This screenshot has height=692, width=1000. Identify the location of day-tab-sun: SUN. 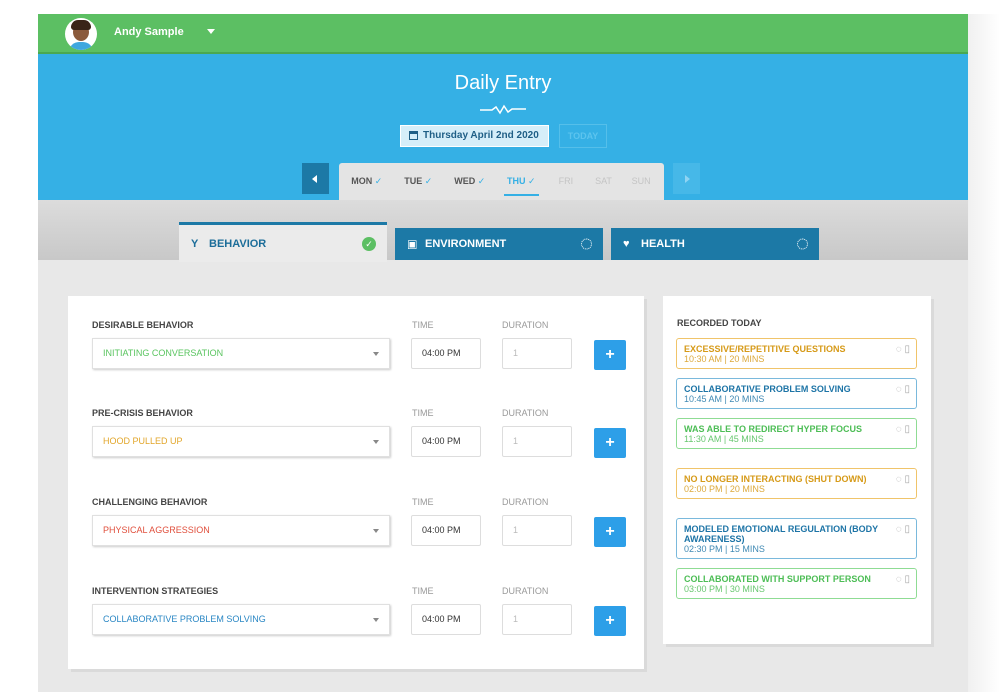
(641, 181).